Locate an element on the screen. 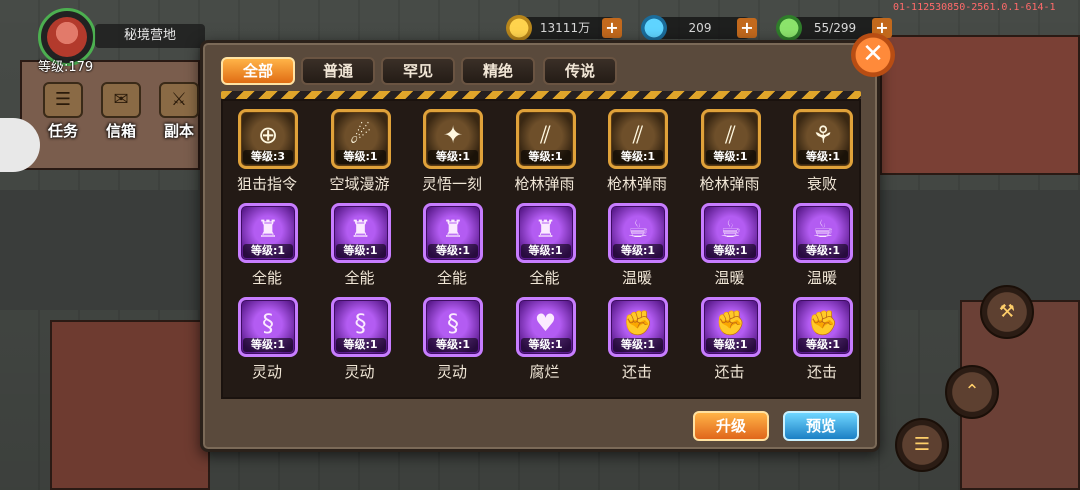  close-button: ✕ is located at coordinates (873, 55).